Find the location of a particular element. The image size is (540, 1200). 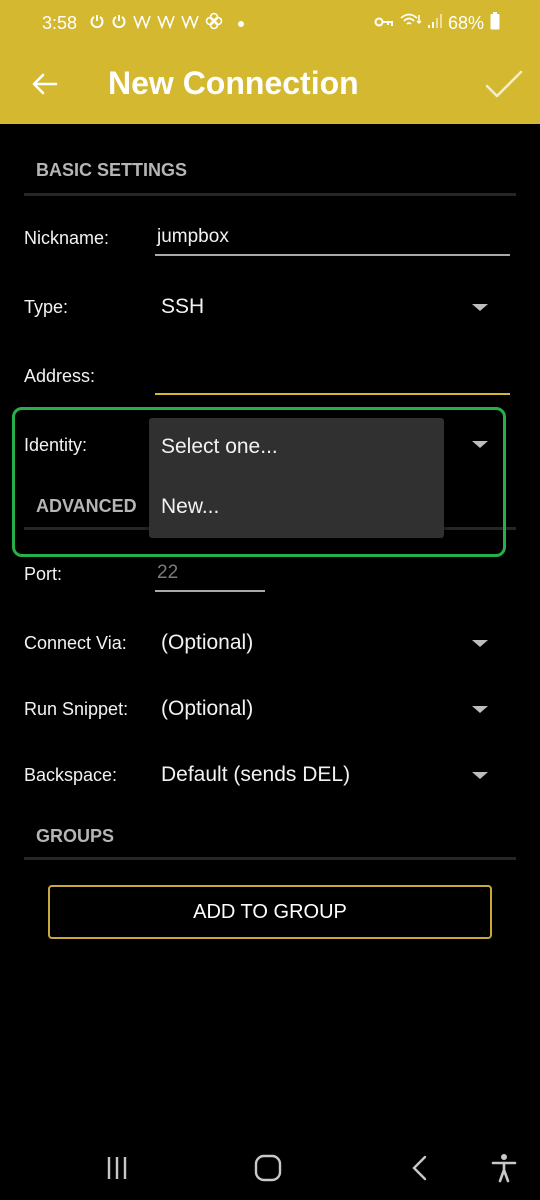

recent-apps-button is located at coordinates (117, 1168).